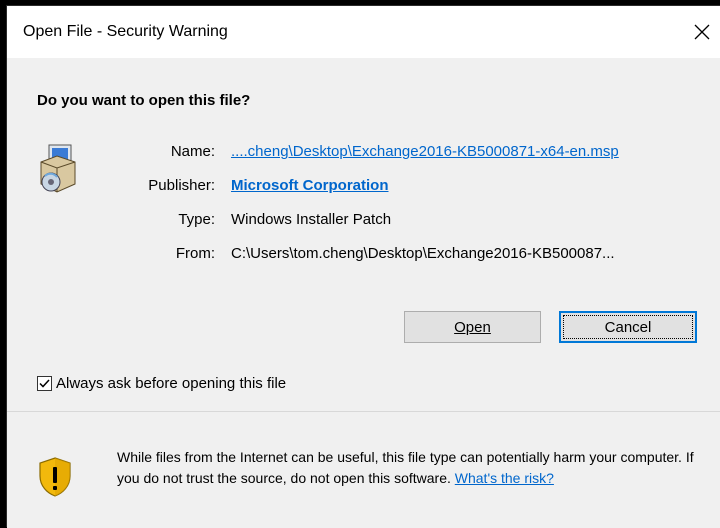 This screenshot has height=528, width=720. Describe the element at coordinates (504, 478) in the screenshot. I see `whats-the-risk-link: What's the risk?` at that location.